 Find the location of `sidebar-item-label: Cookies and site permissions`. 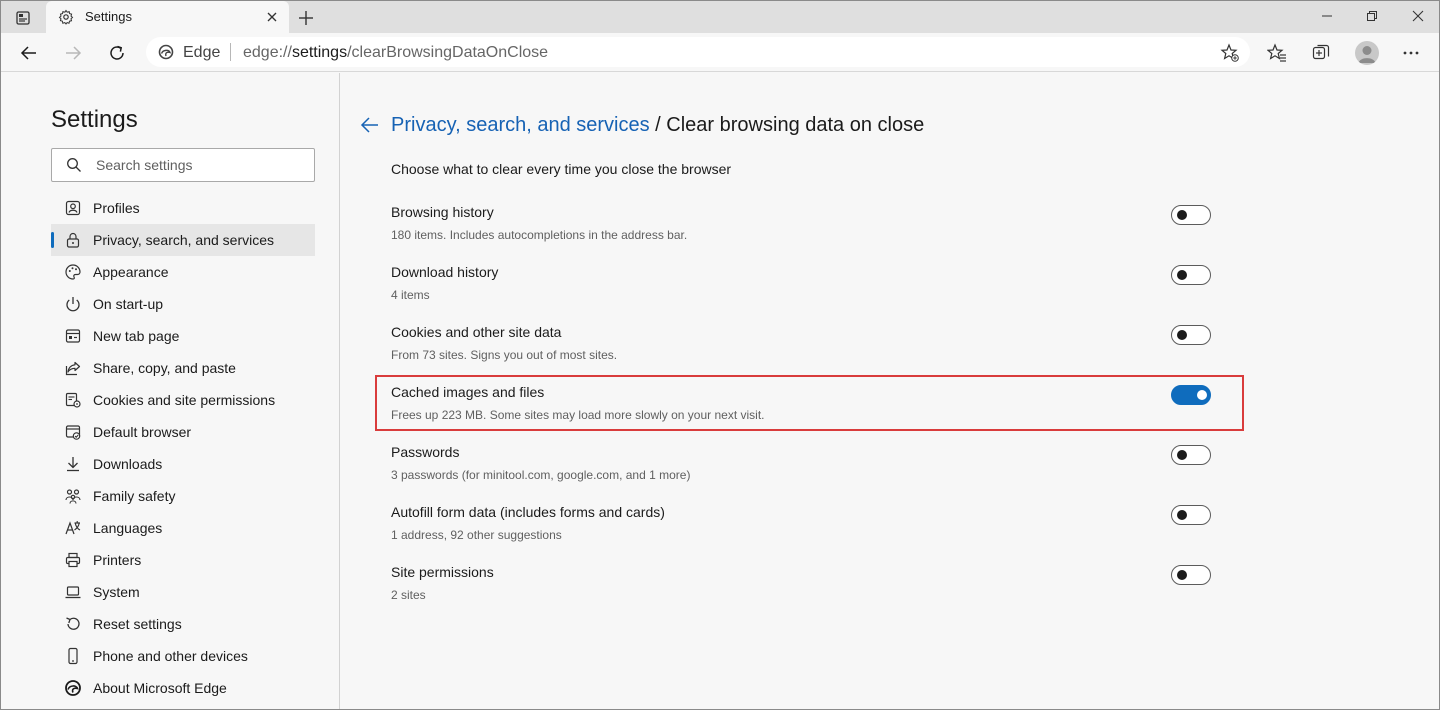

sidebar-item-label: Cookies and site permissions is located at coordinates (184, 400).